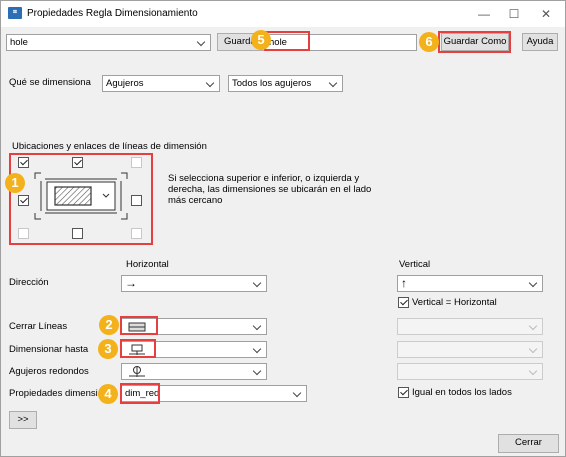 The width and height of the screenshot is (566, 457). What do you see at coordinates (15, 183) in the screenshot?
I see `badge-1: 1` at bounding box center [15, 183].